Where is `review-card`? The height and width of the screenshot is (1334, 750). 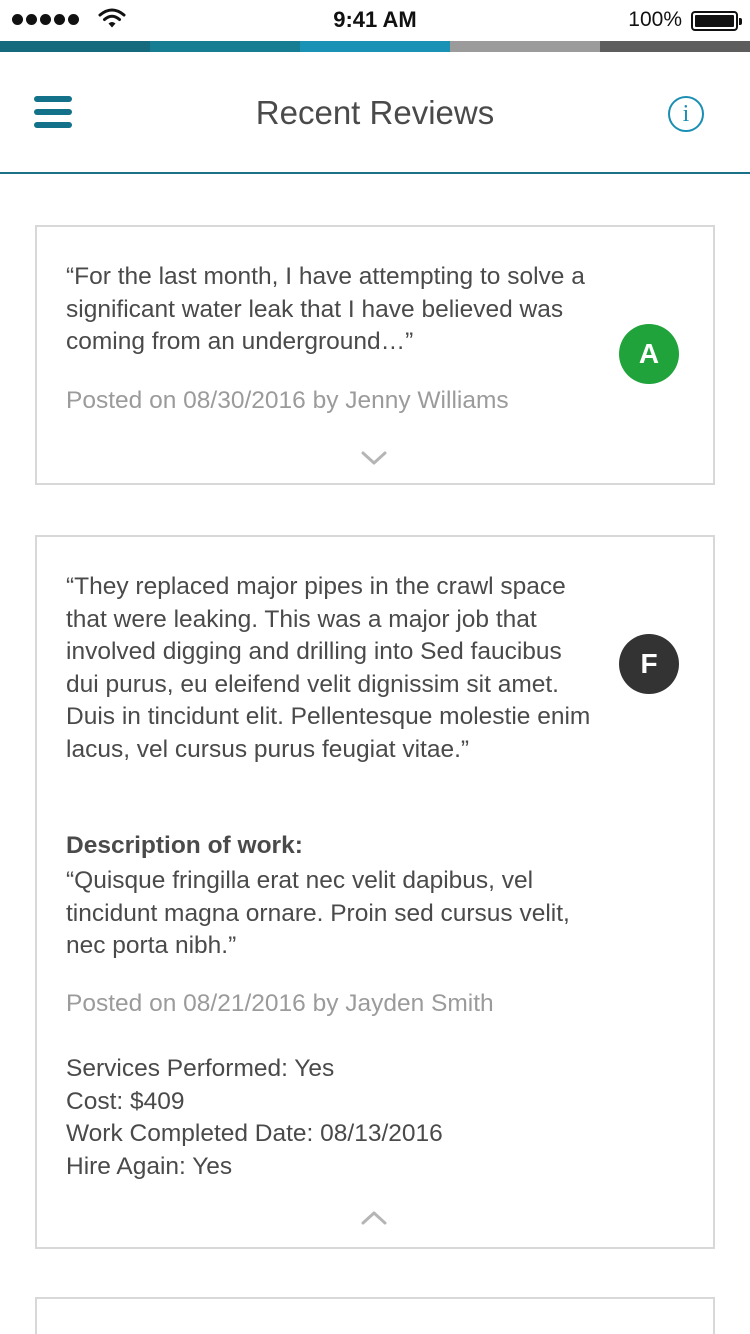 review-card is located at coordinates (375, 1315).